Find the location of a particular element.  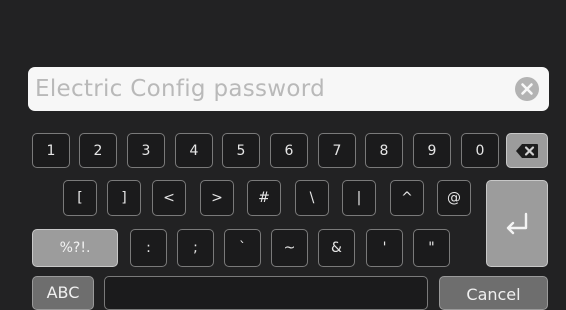

key-colon: : is located at coordinates (148, 248).